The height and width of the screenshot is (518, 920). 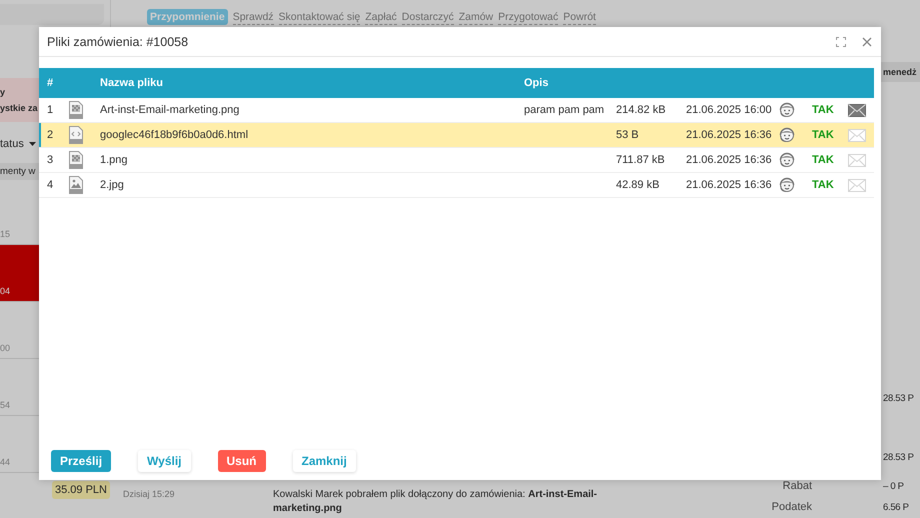 I want to click on dialog-button: Zamknij, so click(x=324, y=461).